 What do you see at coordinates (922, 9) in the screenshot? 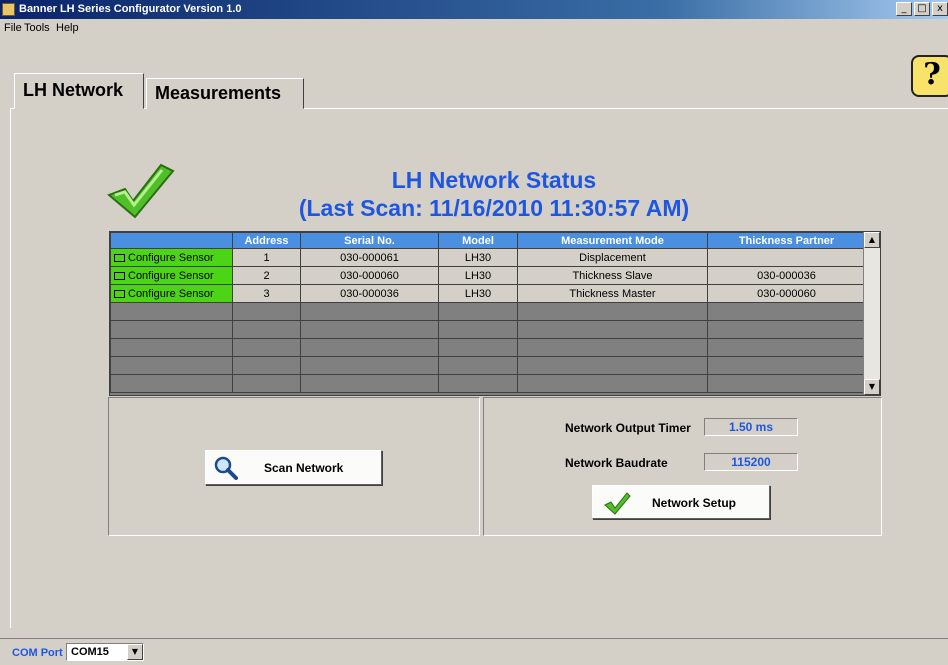
I see `maximize-button: □` at bounding box center [922, 9].